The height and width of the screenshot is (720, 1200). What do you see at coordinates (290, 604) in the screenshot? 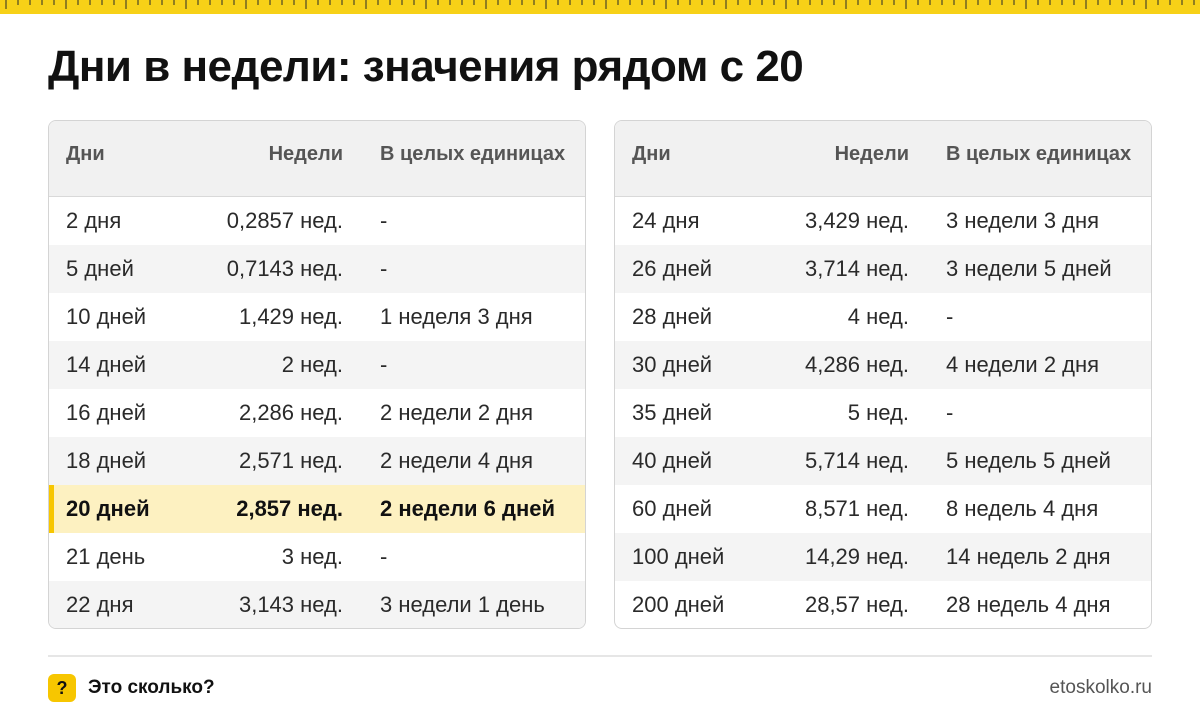
I see `cell-weeks: 3,143 нед.` at bounding box center [290, 604].